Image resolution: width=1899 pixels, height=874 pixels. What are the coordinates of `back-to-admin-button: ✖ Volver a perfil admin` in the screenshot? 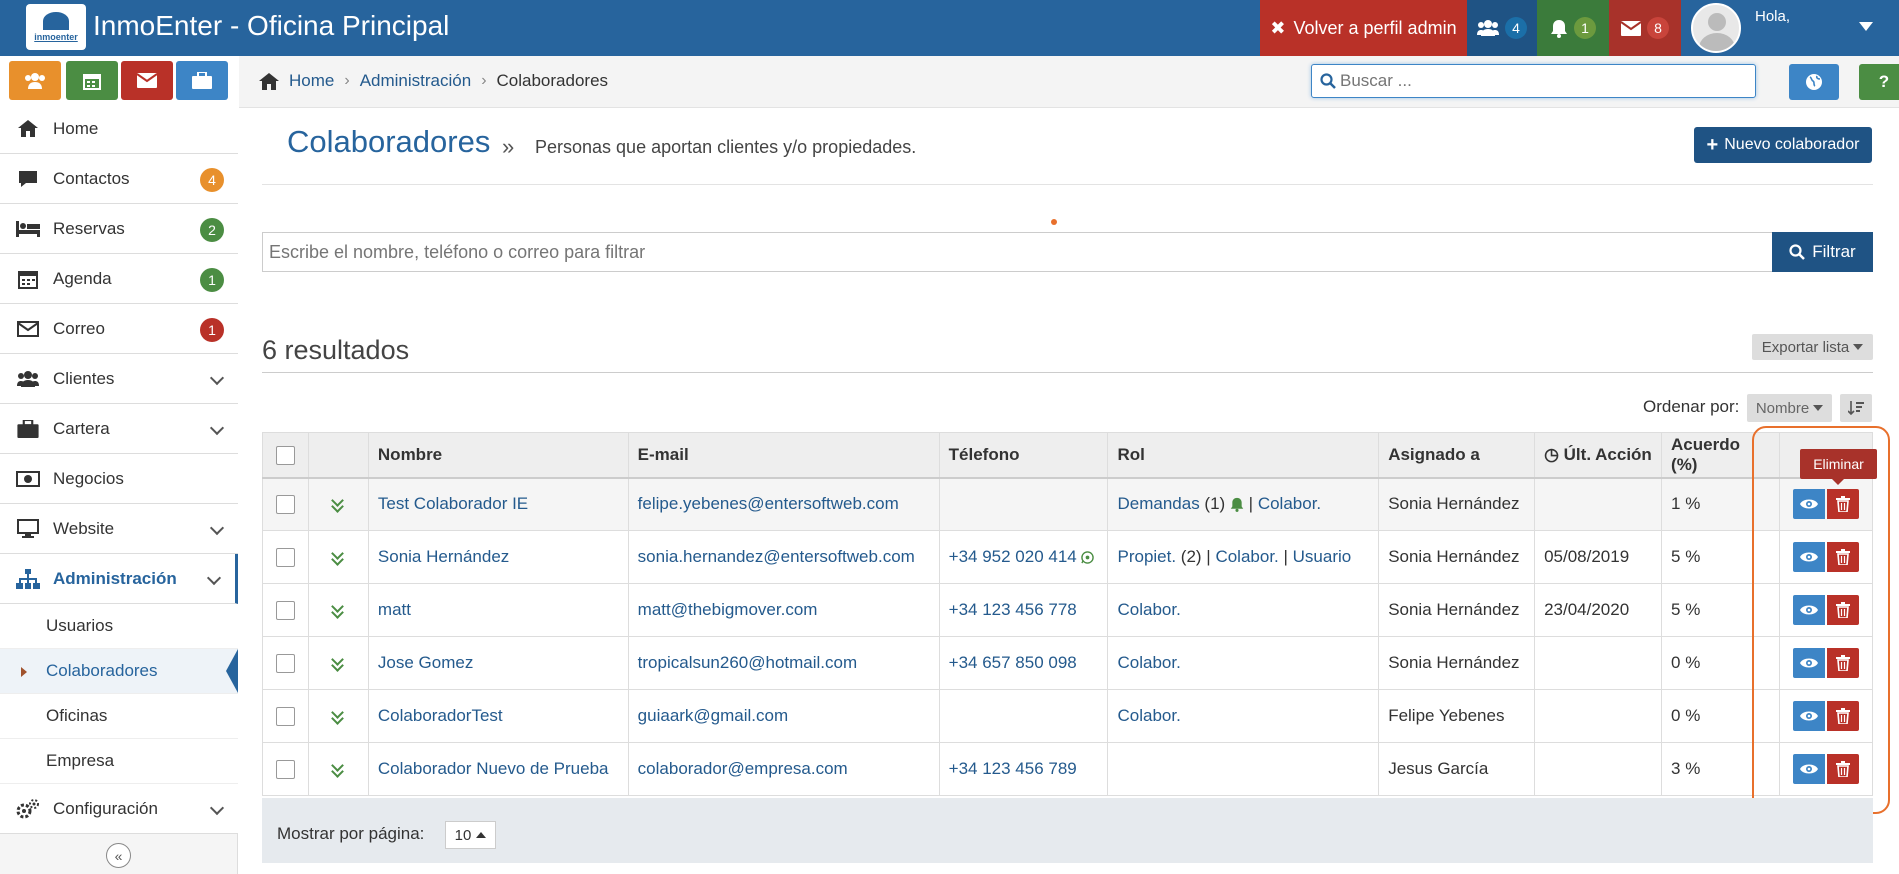 It's located at (1363, 28).